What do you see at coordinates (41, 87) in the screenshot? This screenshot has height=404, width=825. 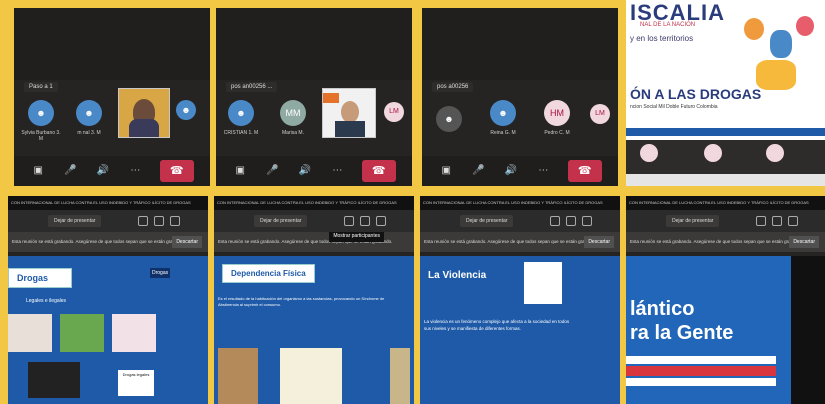 I see `meeting-chip: Paso a 1` at bounding box center [41, 87].